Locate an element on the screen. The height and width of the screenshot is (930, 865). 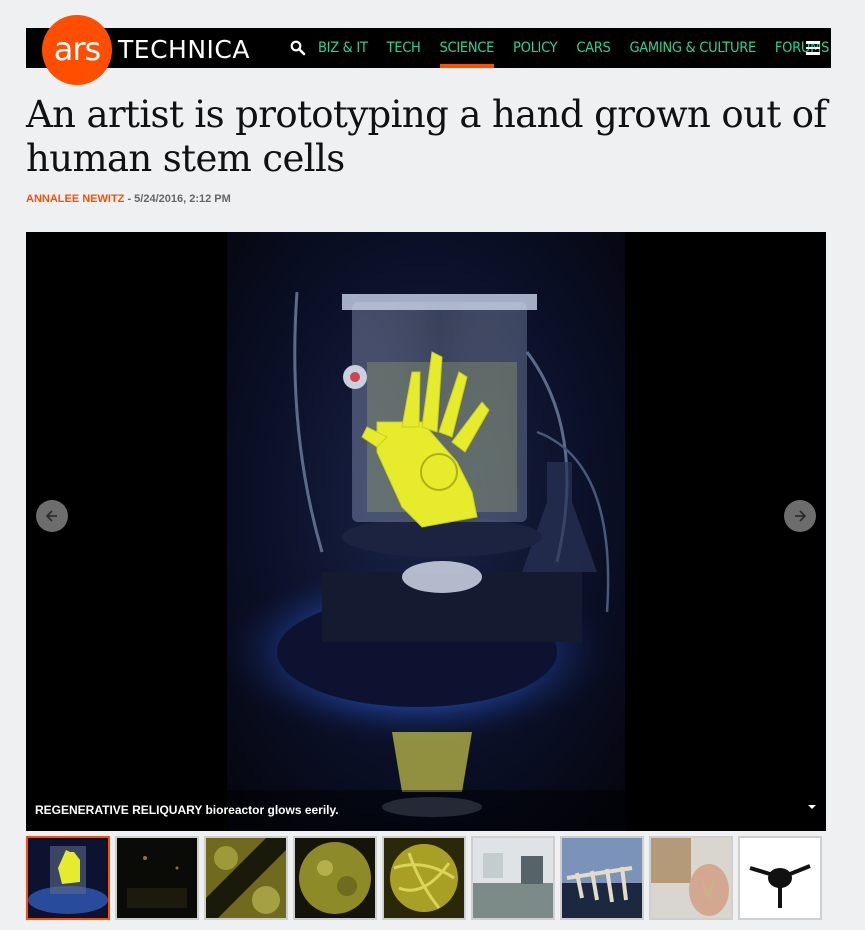
nav-item-science: SCIENCE is located at coordinates (466, 48).